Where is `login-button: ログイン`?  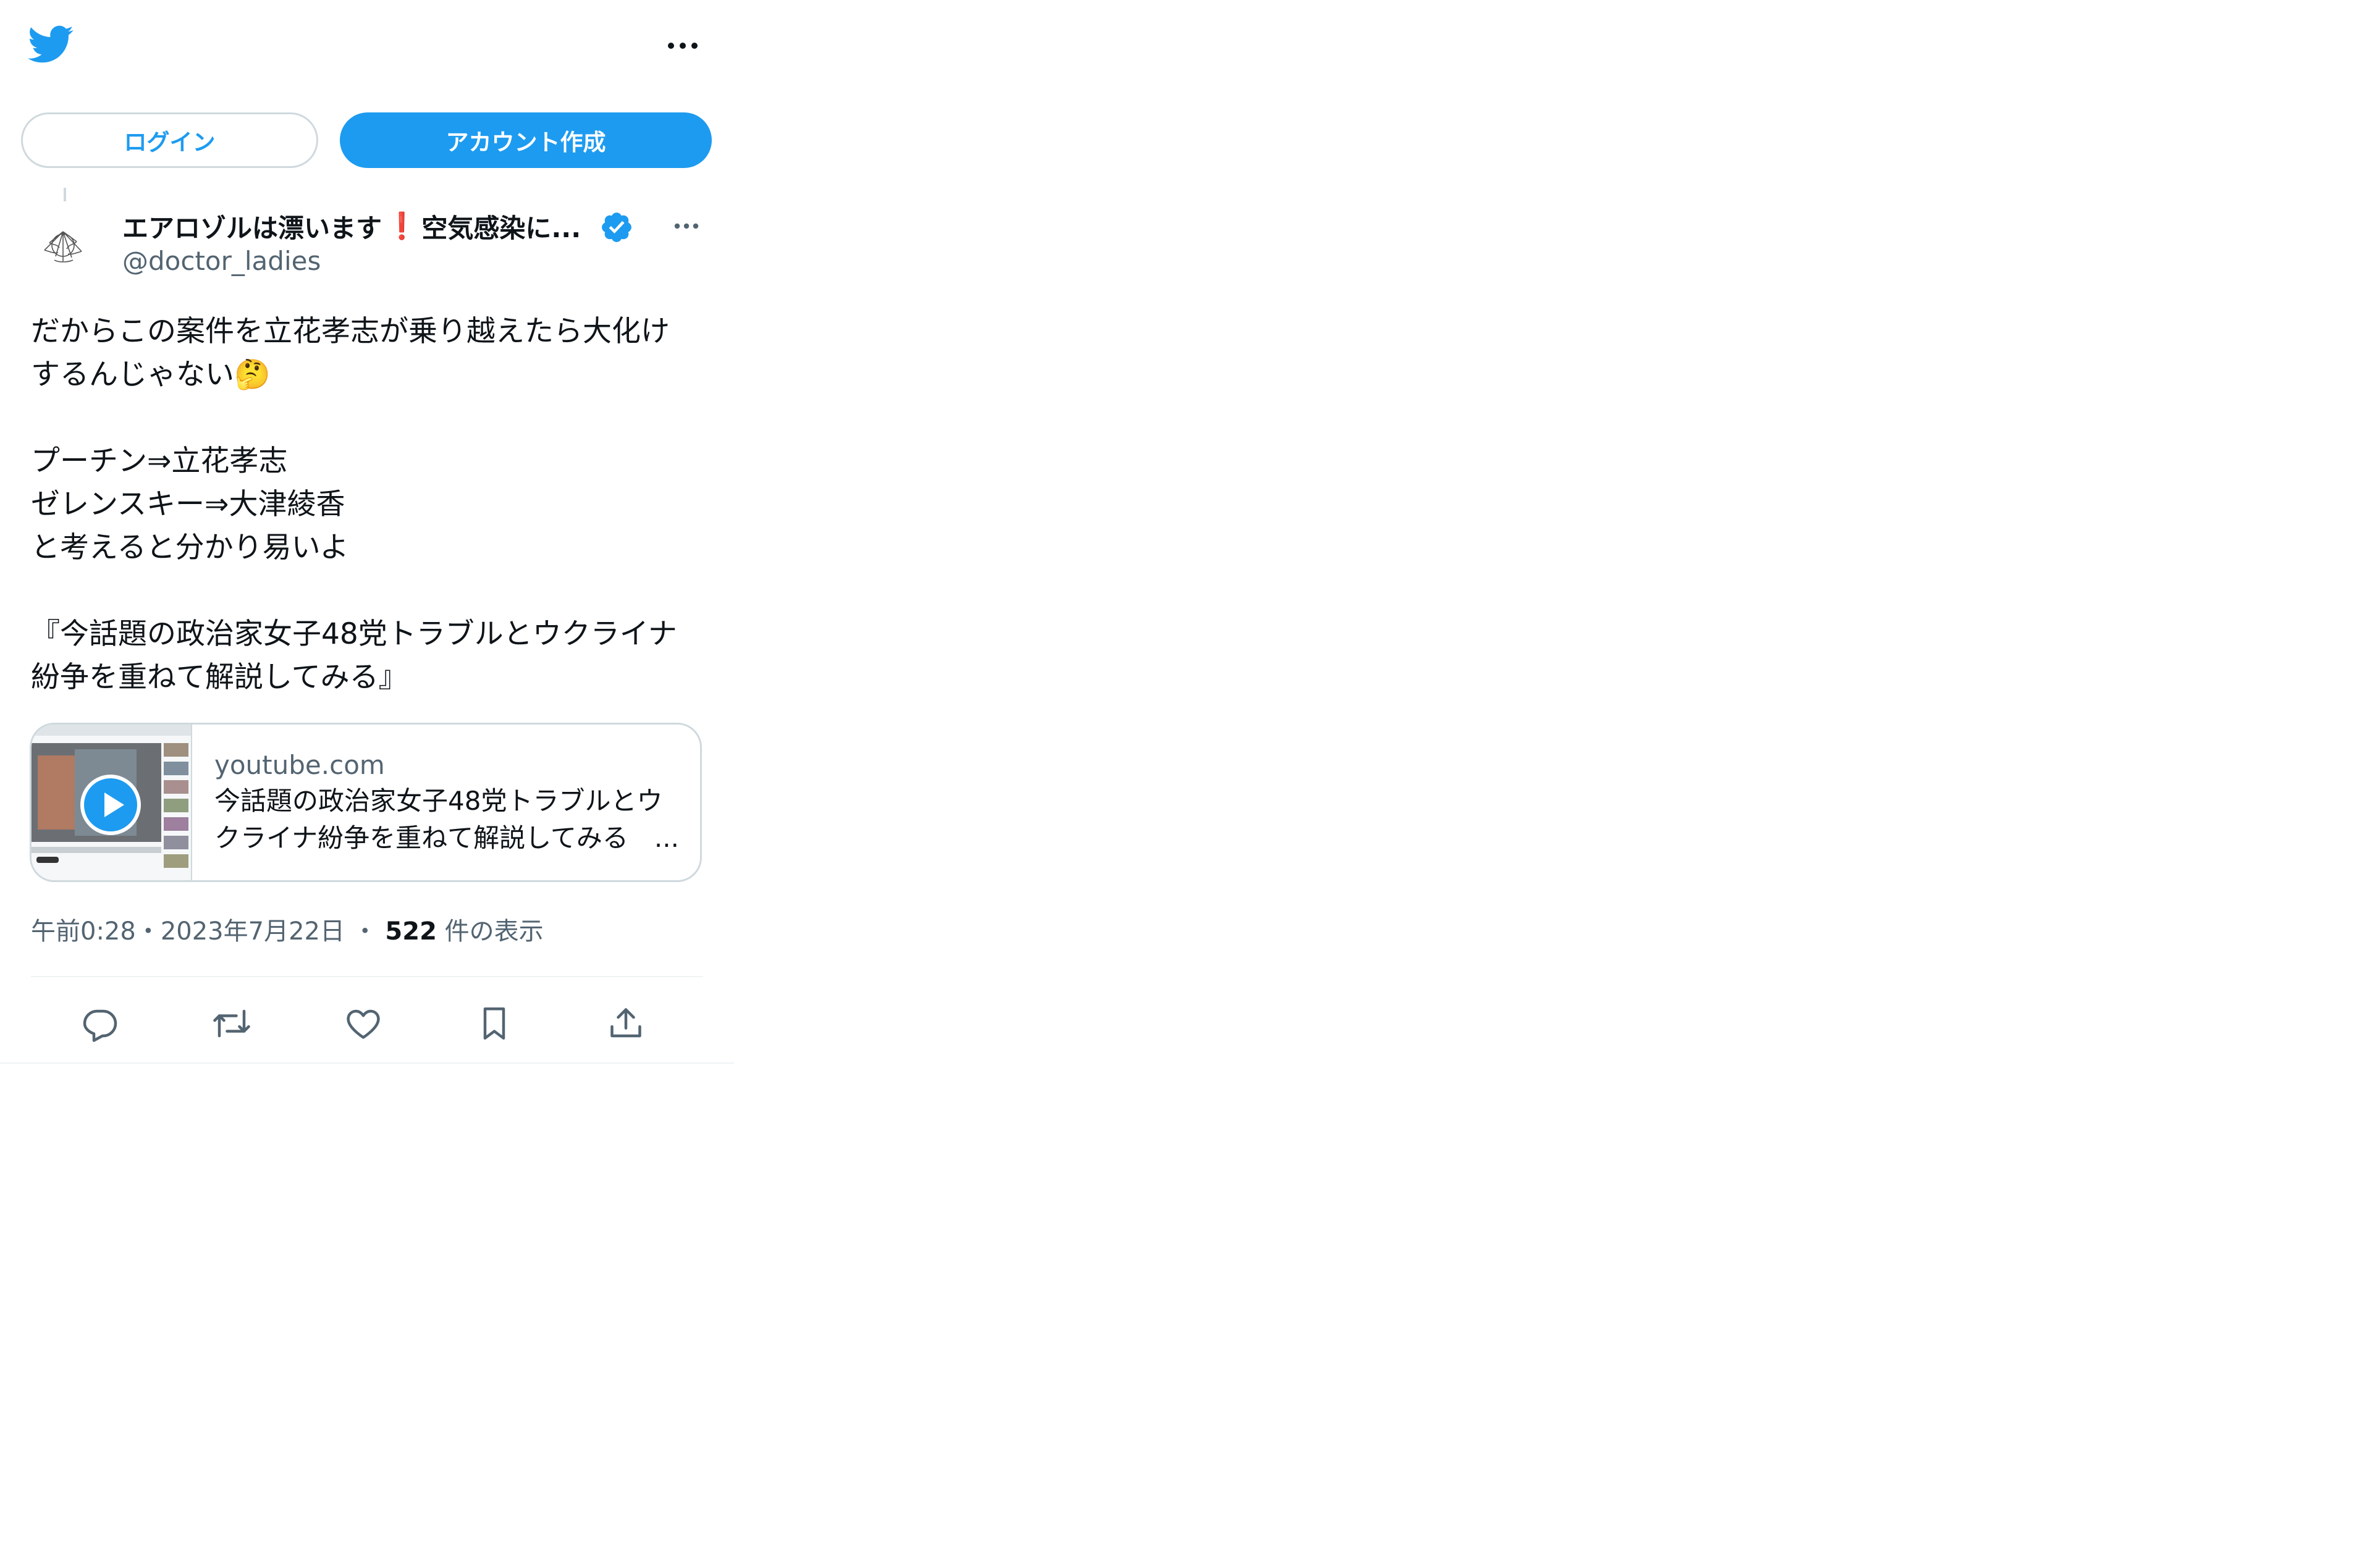
login-button: ログイン is located at coordinates (169, 140).